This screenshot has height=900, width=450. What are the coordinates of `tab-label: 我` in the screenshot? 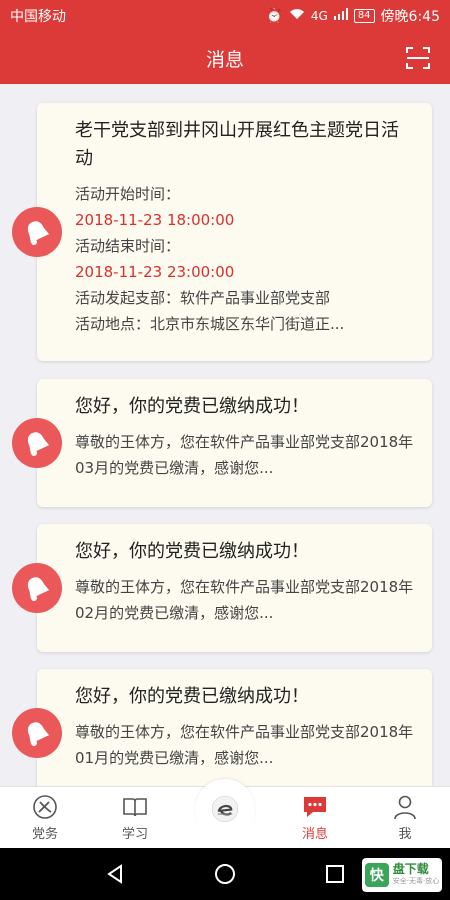 It's located at (405, 834).